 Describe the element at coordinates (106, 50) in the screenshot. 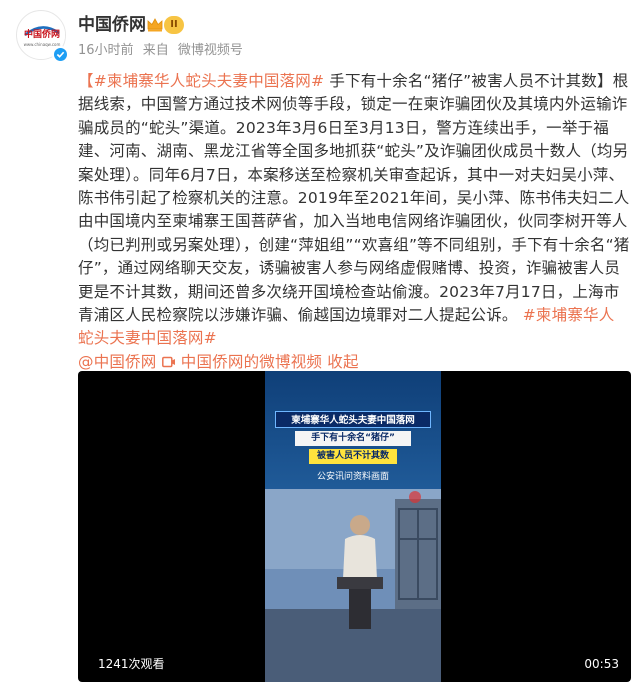

I see `post-time: 16小时前` at that location.